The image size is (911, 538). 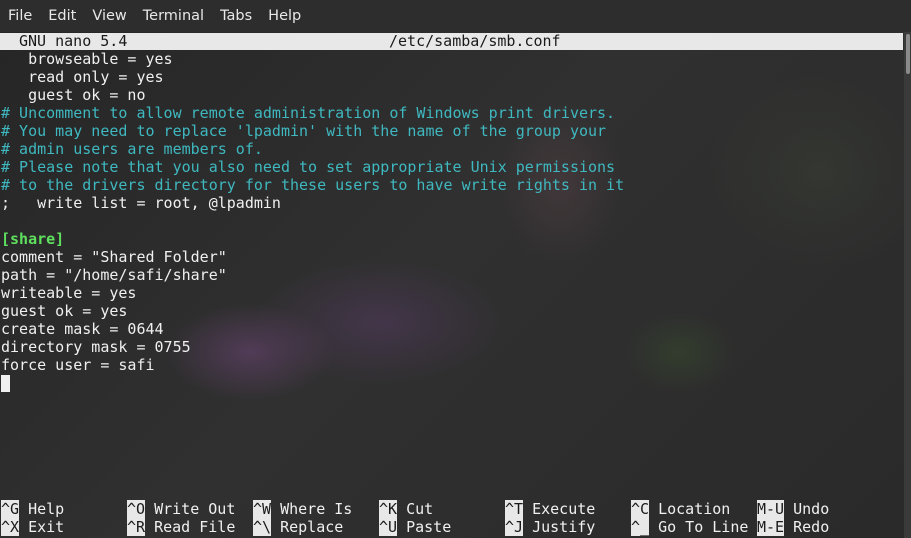 What do you see at coordinates (388, 509) in the screenshot?
I see `shortcut-key: ^K` at bounding box center [388, 509].